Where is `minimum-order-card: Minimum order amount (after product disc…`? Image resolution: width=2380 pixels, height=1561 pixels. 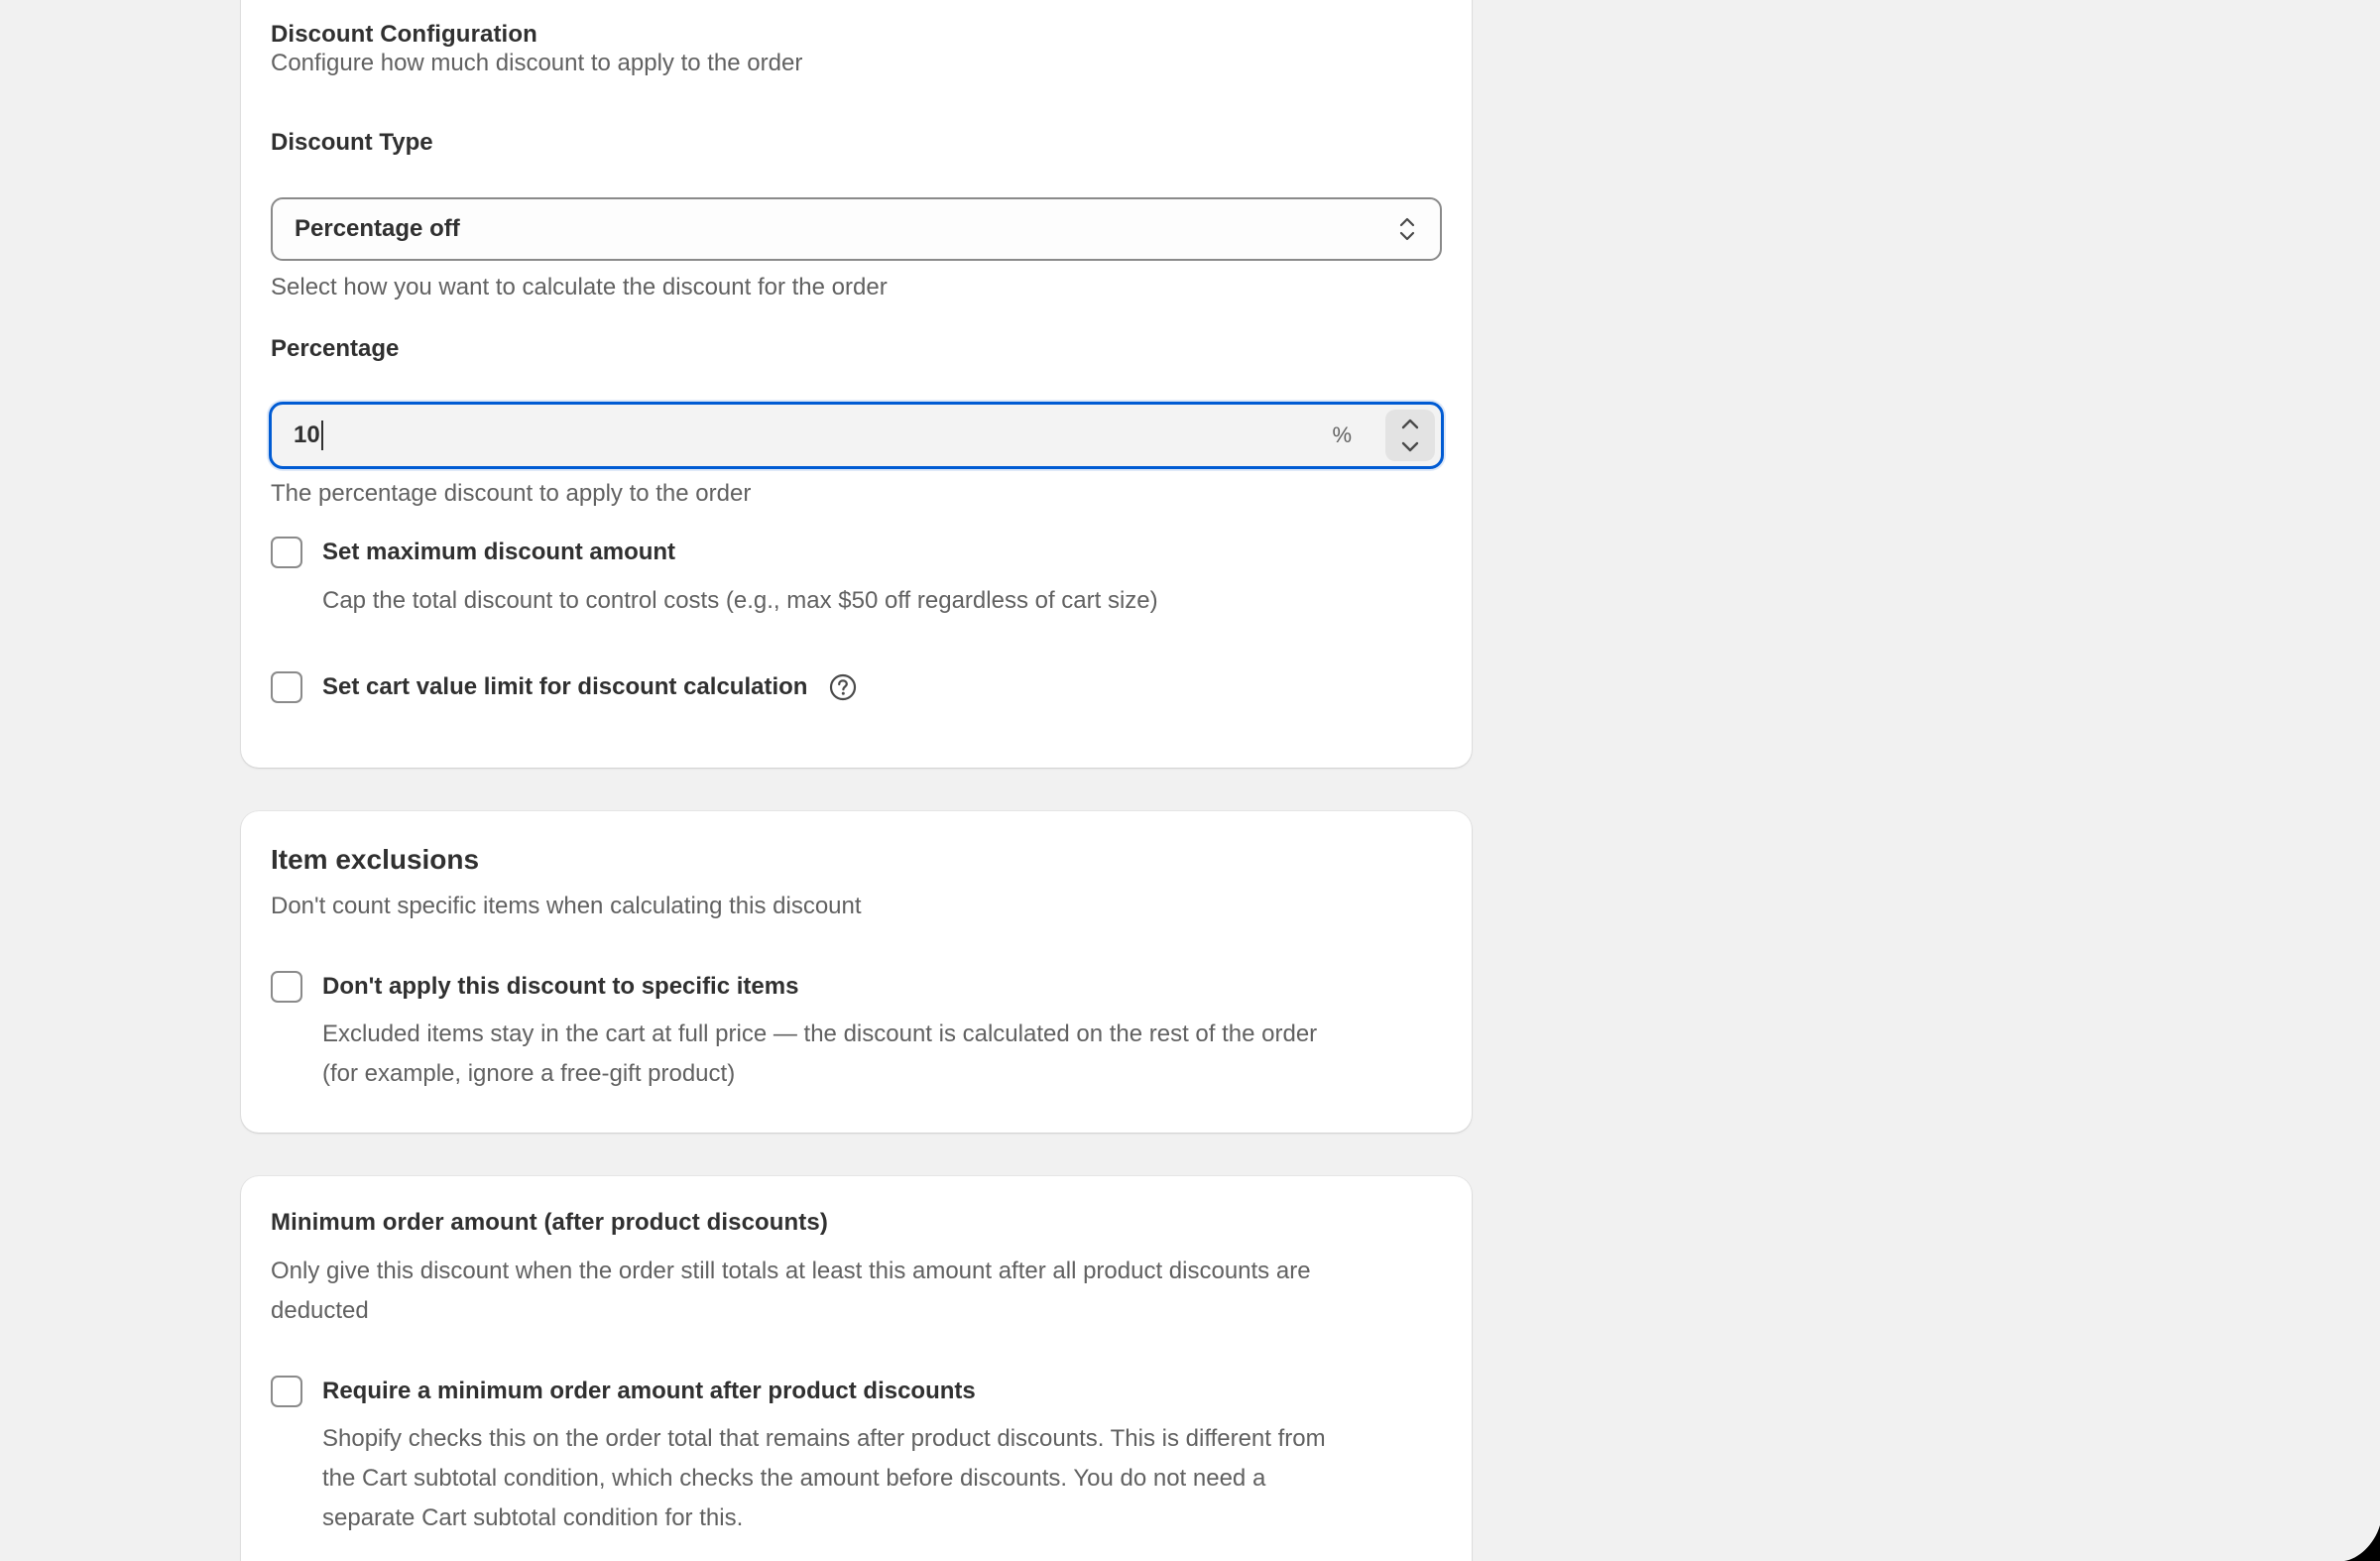
minimum-order-card: Minimum order amount (after product disc… is located at coordinates (856, 1368).